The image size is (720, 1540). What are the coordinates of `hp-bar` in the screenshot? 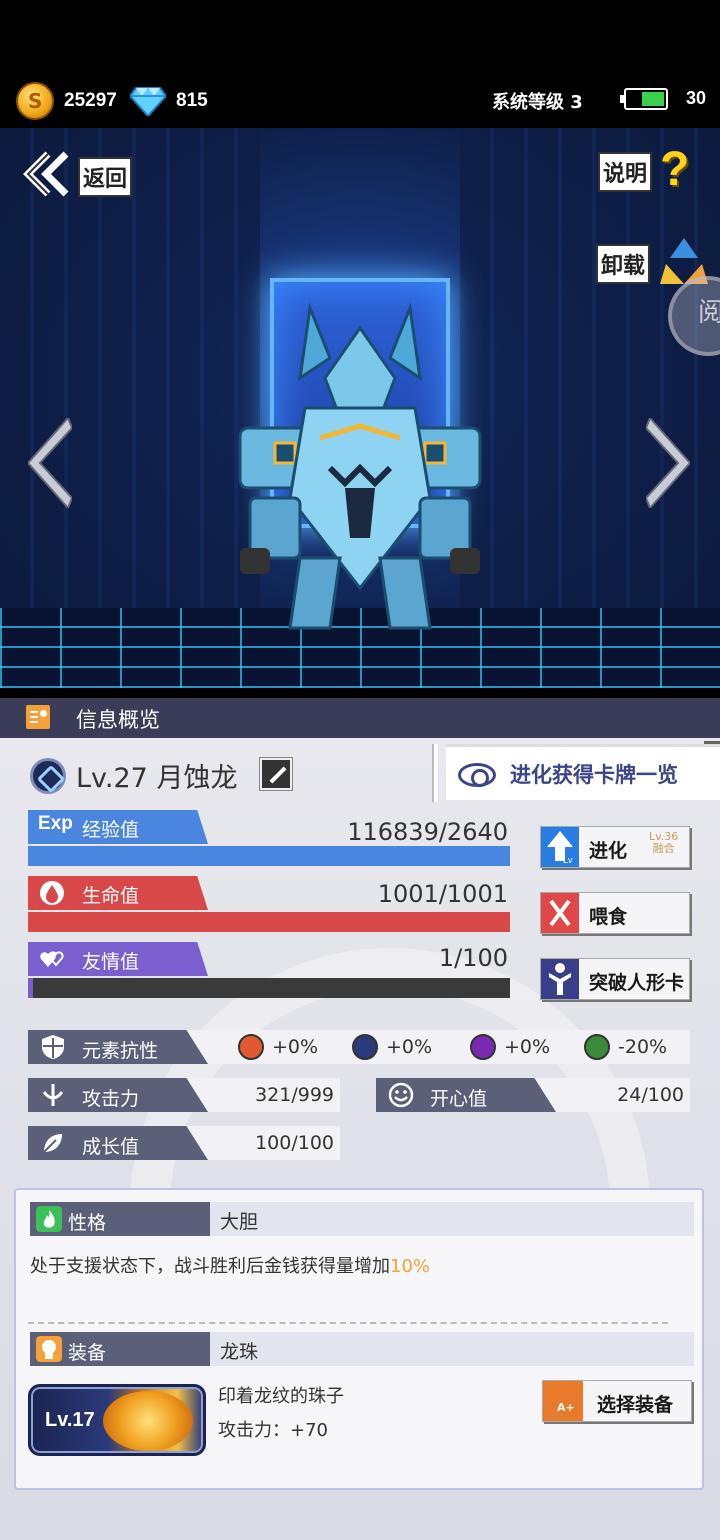 It's located at (269, 922).